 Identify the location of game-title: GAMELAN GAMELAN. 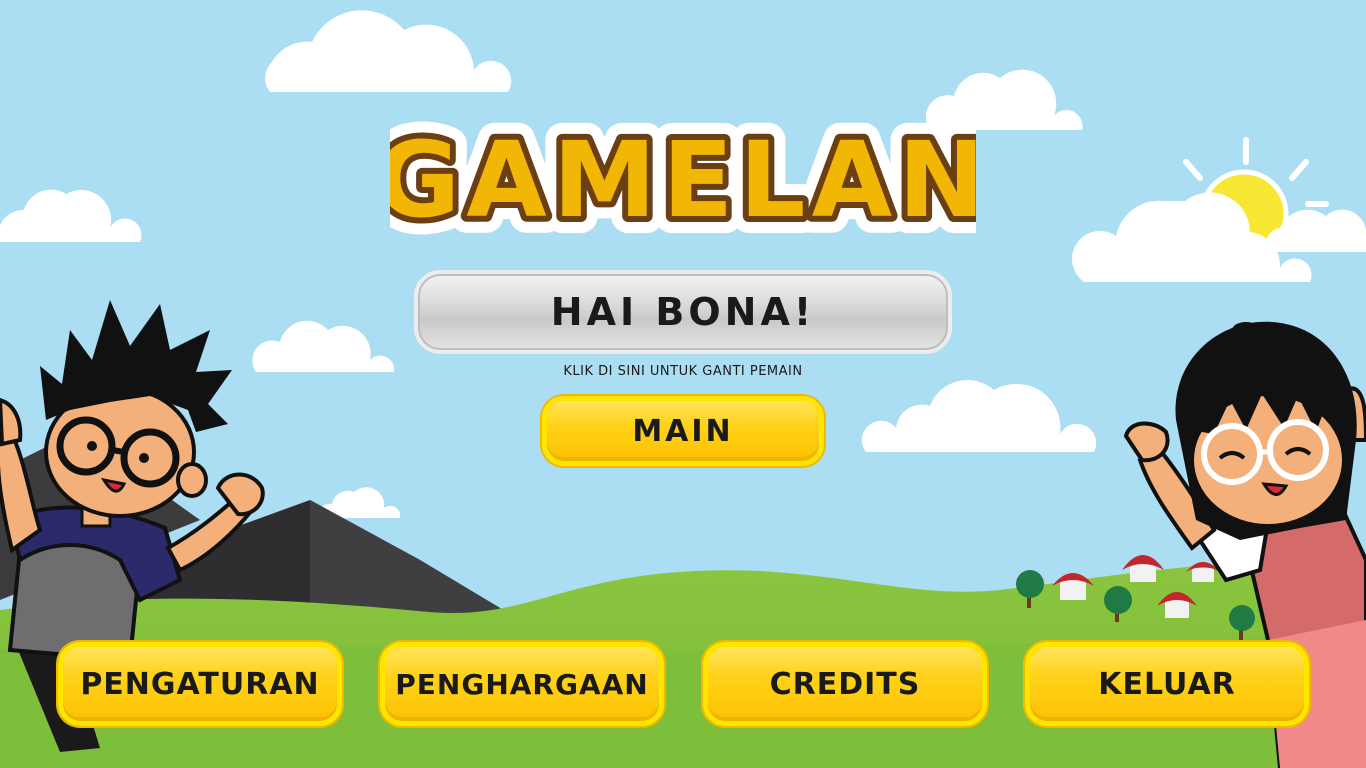
(680, 179).